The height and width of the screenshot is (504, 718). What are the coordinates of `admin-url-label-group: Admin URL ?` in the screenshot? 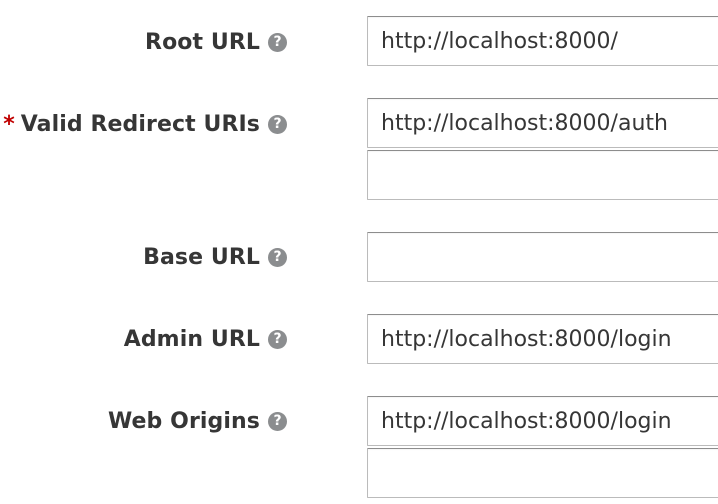 It's located at (205, 339).